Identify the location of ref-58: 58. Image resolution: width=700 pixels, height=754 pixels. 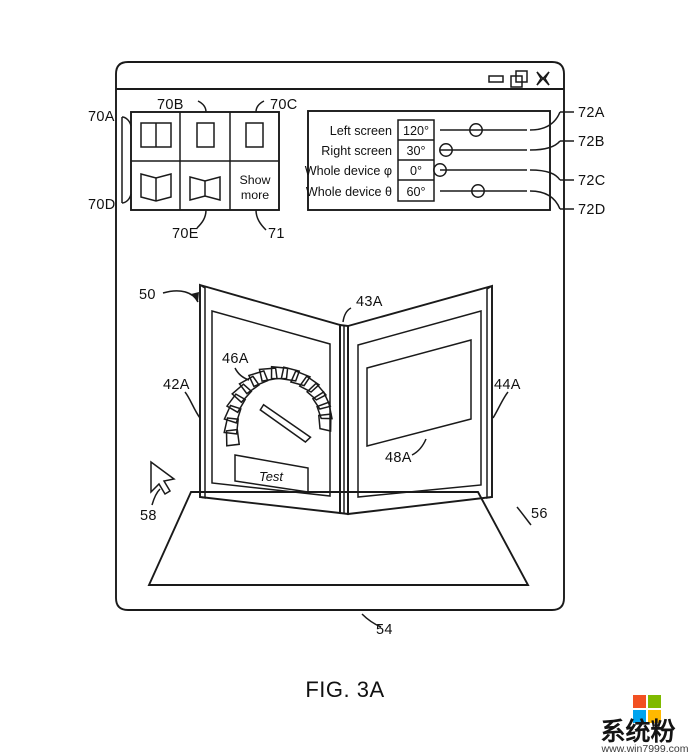
(148, 516).